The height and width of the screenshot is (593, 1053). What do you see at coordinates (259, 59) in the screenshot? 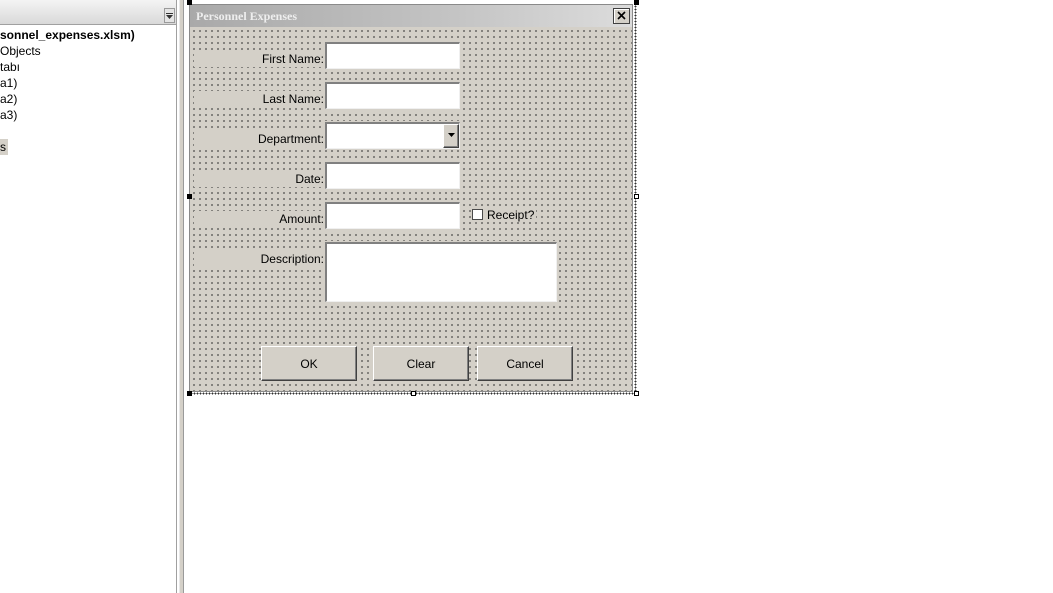
I see `first-name-label: First Name:` at bounding box center [259, 59].